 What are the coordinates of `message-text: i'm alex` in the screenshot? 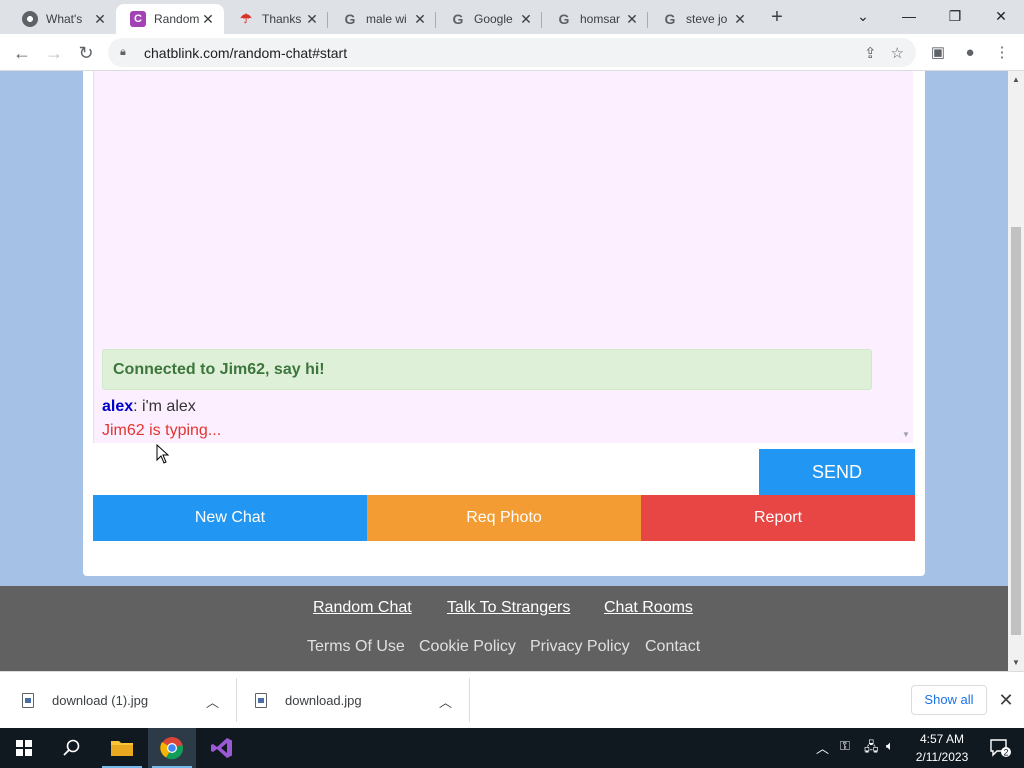 It's located at (166, 406).